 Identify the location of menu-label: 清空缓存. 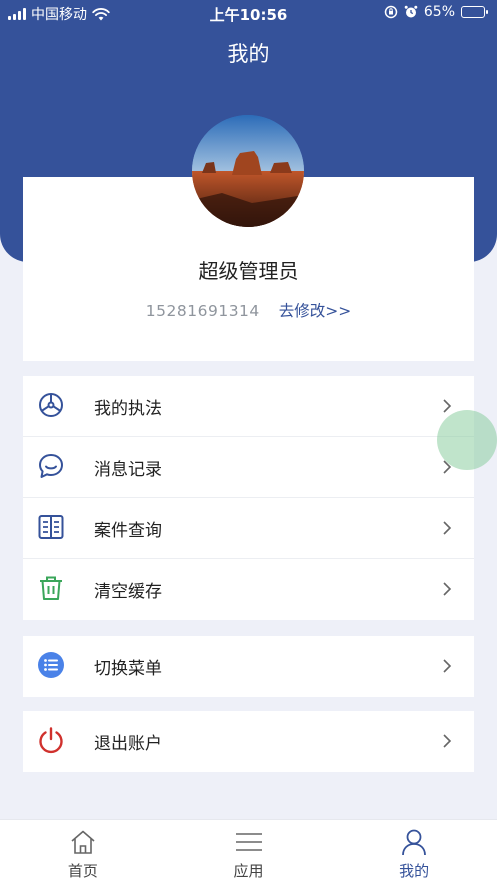
(128, 592).